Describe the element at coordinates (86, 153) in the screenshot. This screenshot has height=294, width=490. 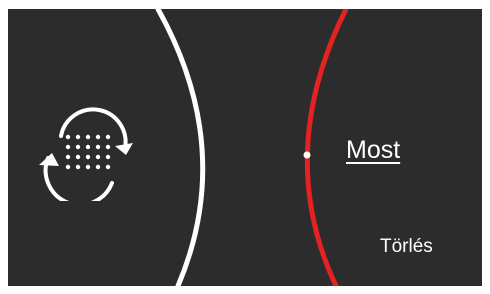
I see `refresh-dots-icon` at that location.